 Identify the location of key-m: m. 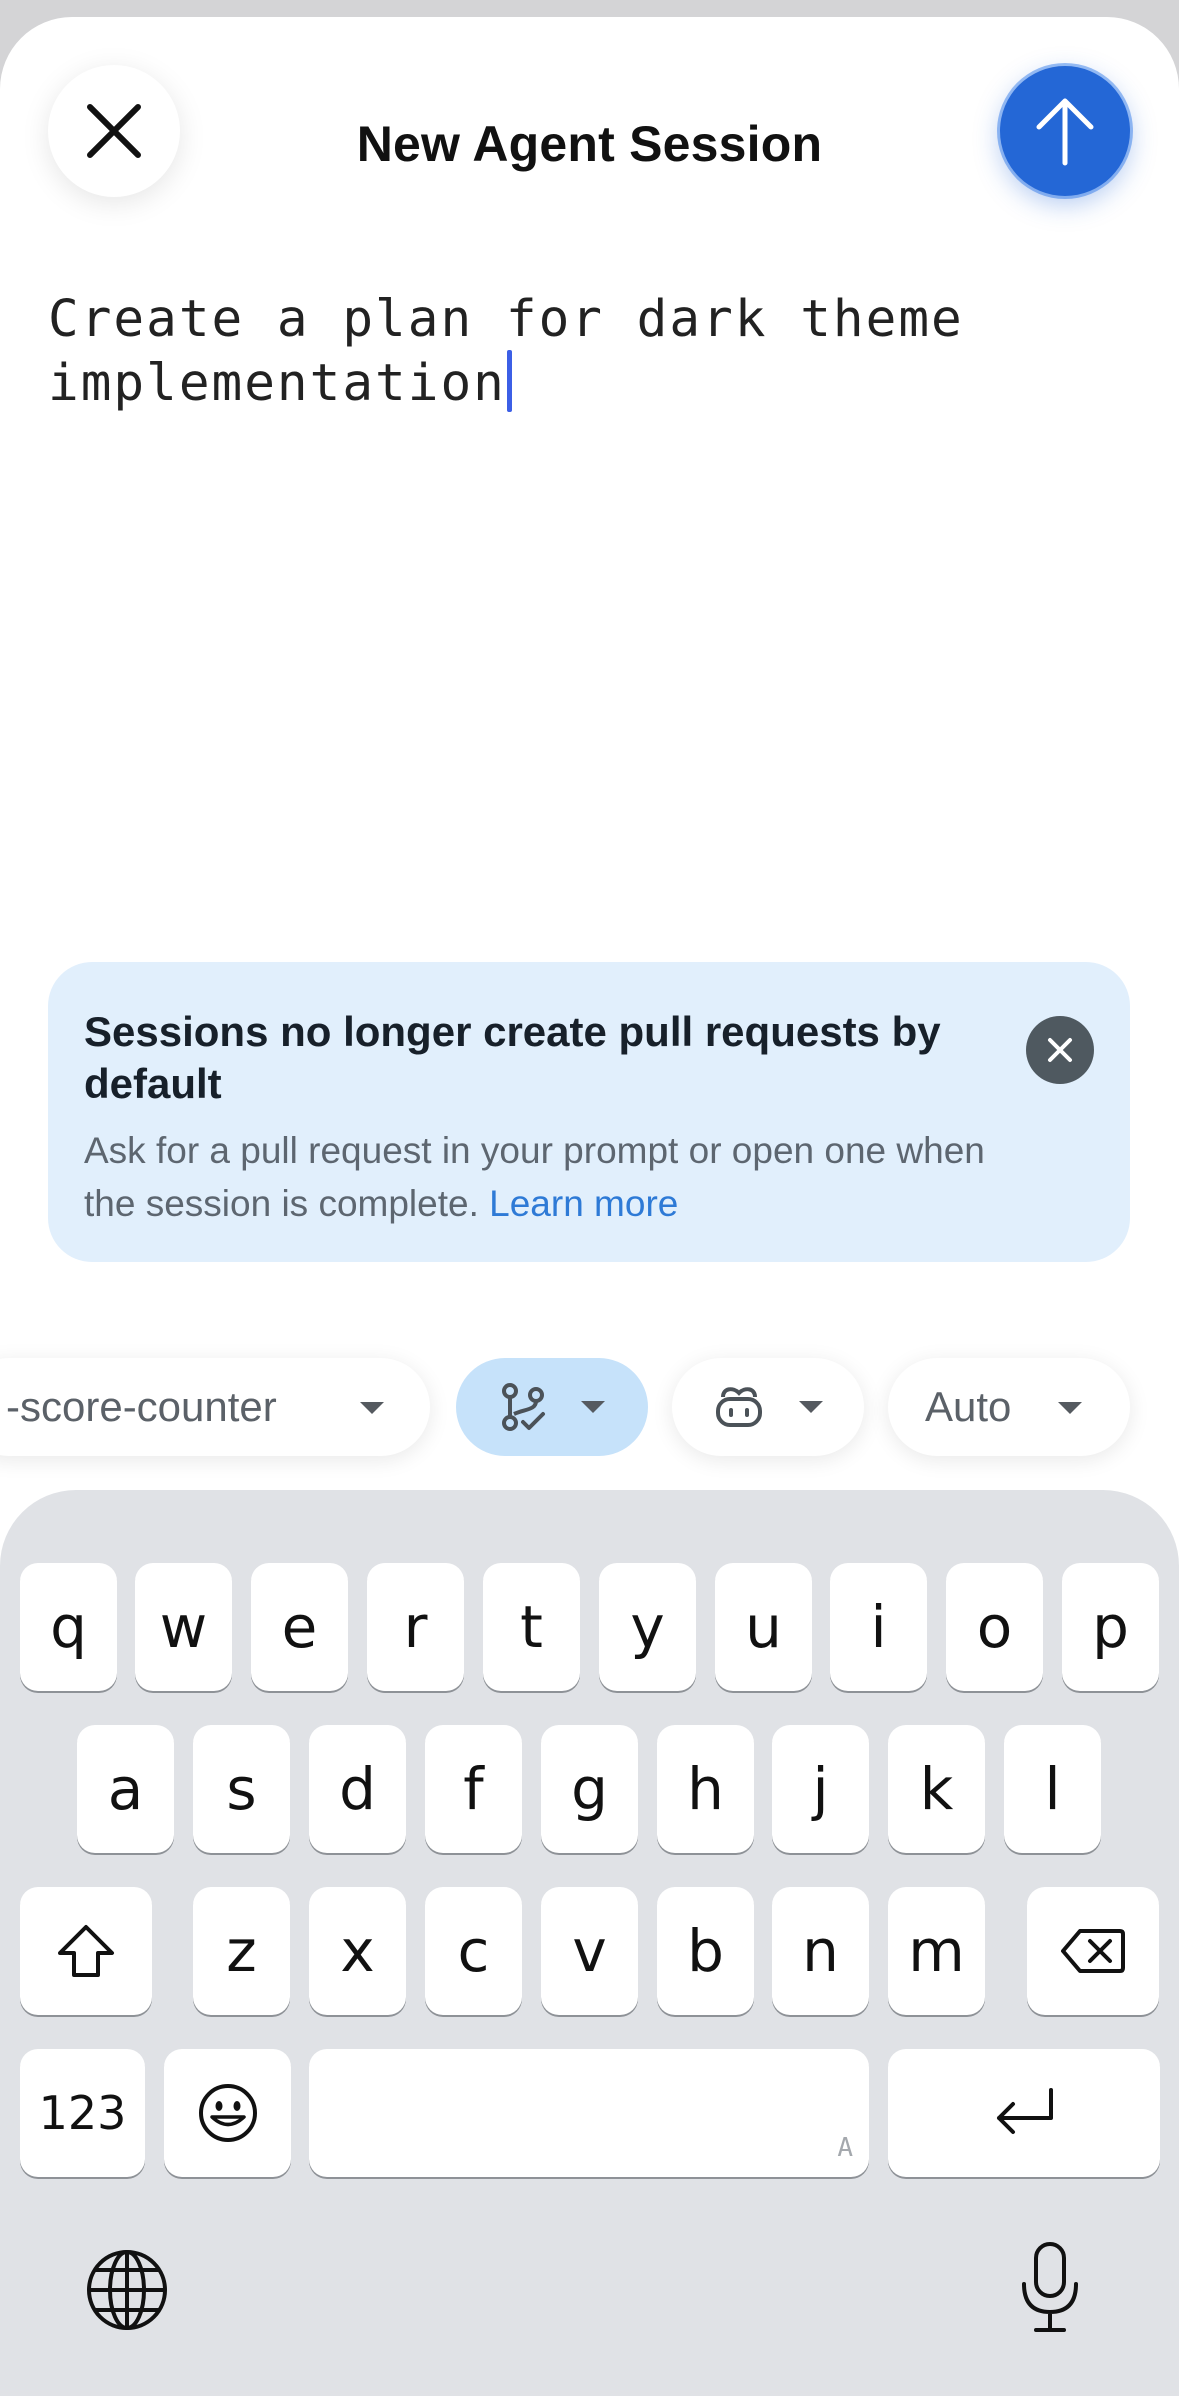
(936, 1951).